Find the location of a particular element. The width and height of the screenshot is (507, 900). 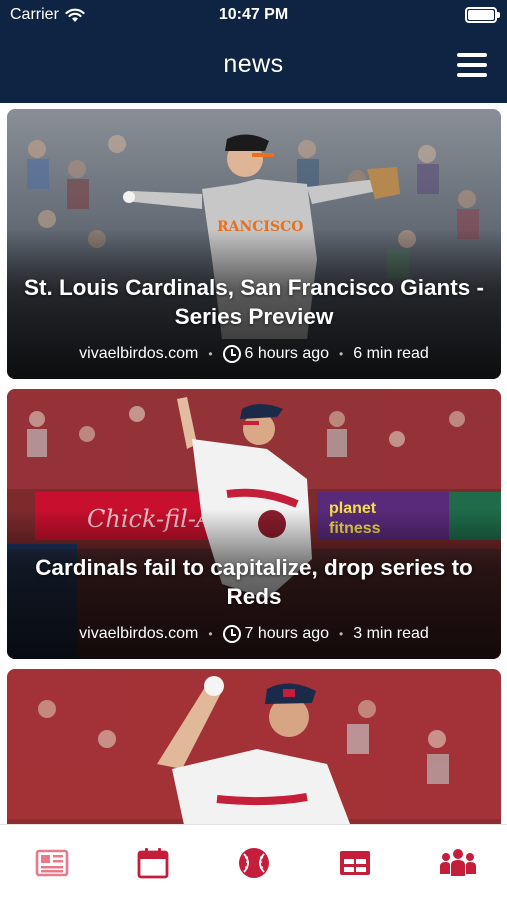

top-navigation-bar: Carrier 10:47 PM news is located at coordinates (253, 51).